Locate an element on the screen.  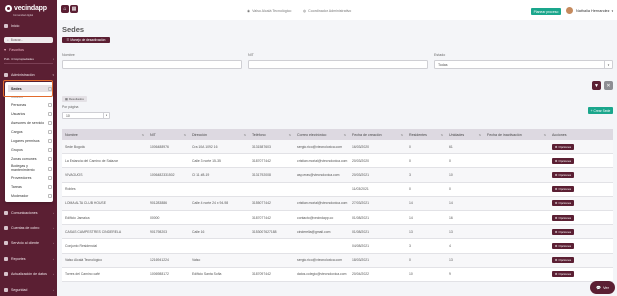
home-icon is located at coordinates (6, 25).